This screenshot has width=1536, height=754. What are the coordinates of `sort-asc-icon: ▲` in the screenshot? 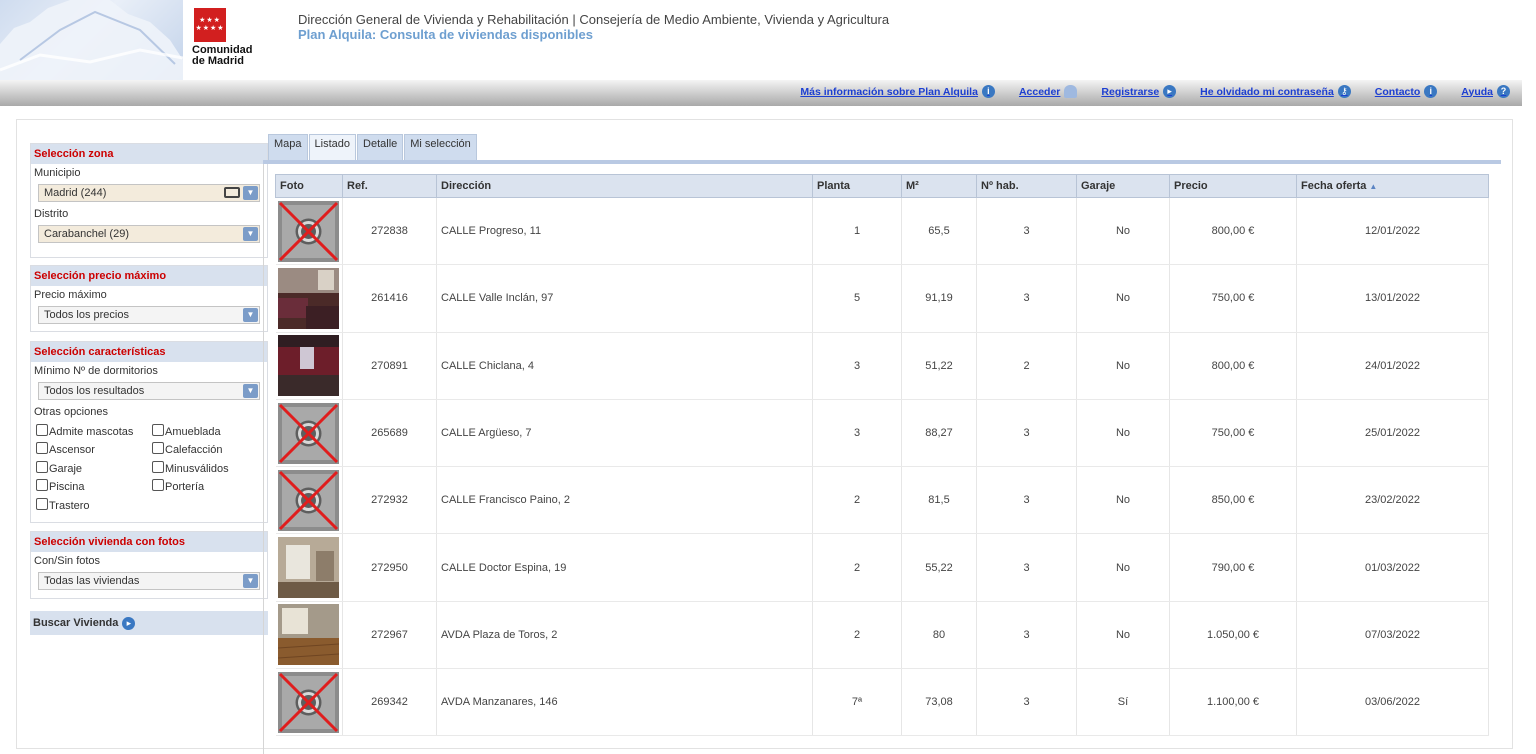 It's located at (1373, 186).